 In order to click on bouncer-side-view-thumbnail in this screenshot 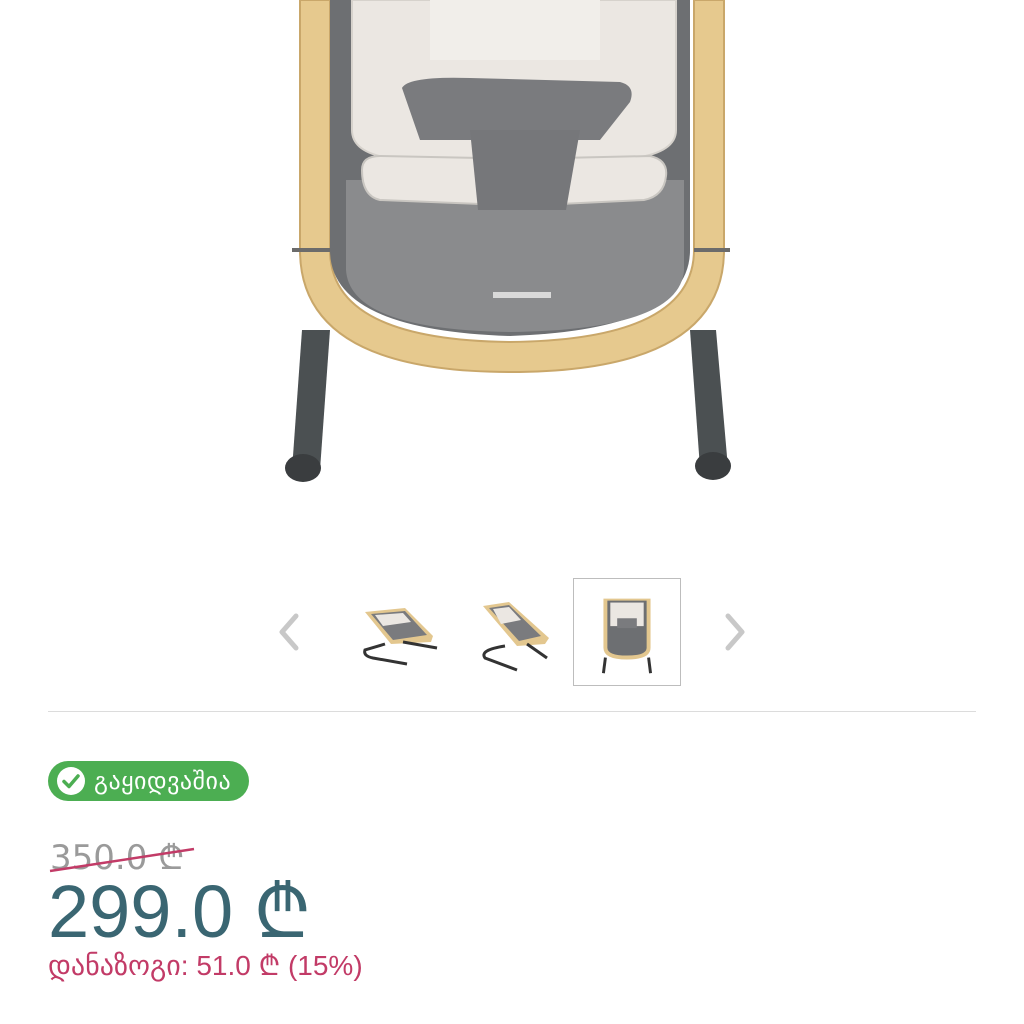, I will do `click(400, 637)`.